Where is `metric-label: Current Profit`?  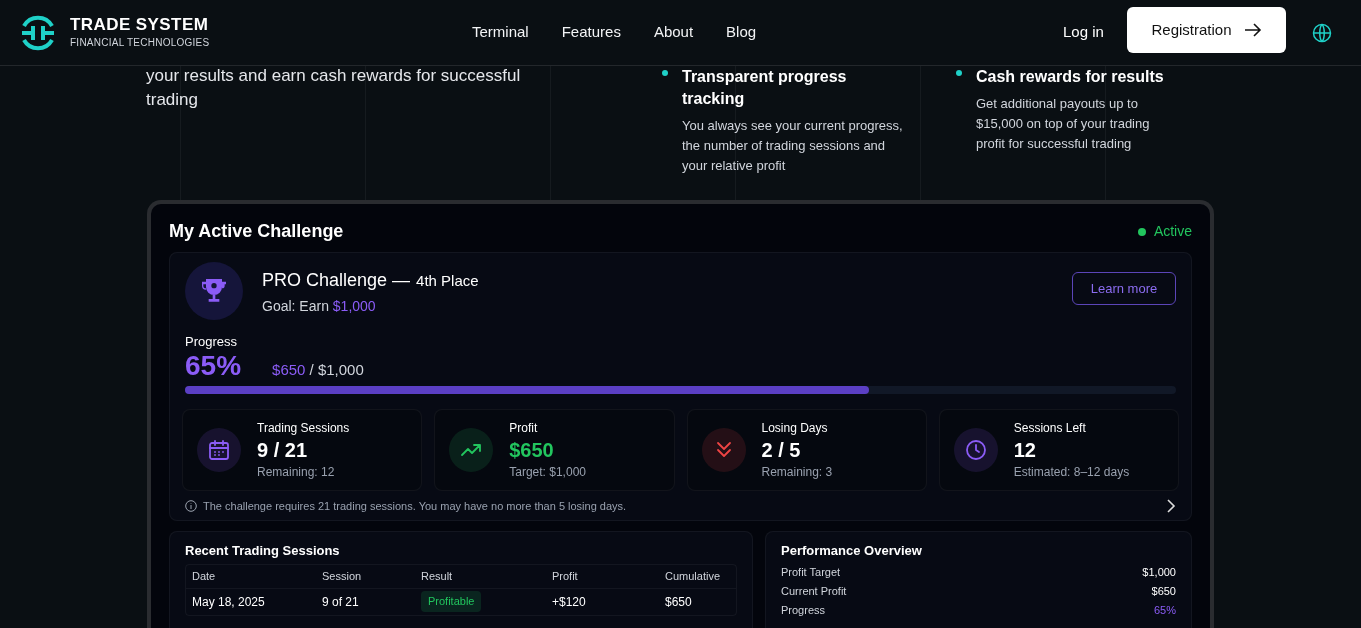 metric-label: Current Profit is located at coordinates (814, 591).